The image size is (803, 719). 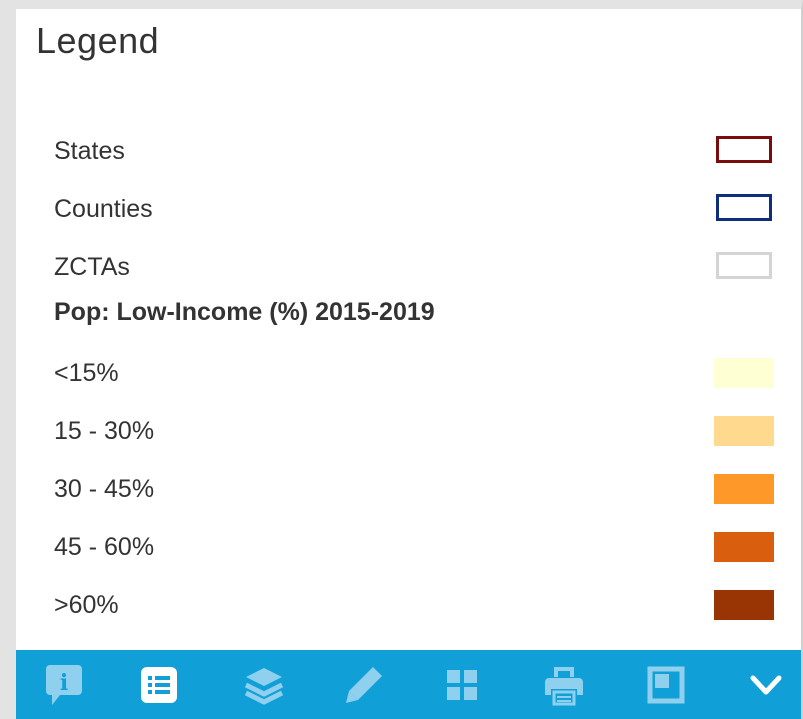 I want to click on legend-class-row: <15%, so click(x=415, y=373).